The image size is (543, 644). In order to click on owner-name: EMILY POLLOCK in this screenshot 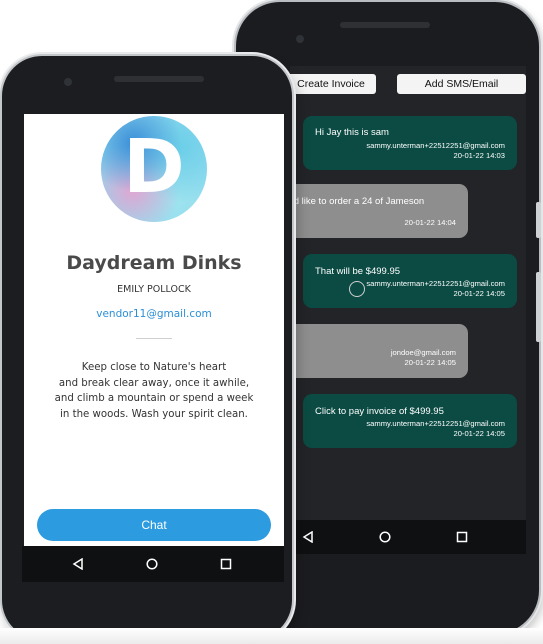, I will do `click(154, 289)`.